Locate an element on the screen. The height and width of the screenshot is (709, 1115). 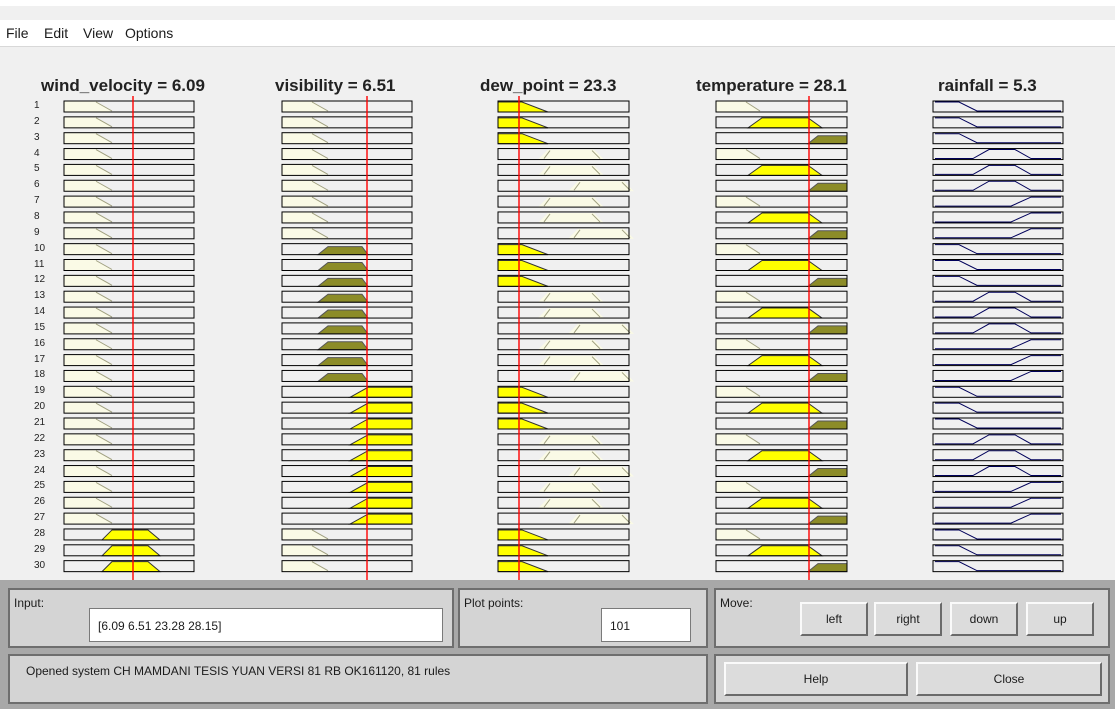
menu-edit: Edit is located at coordinates (56, 33).